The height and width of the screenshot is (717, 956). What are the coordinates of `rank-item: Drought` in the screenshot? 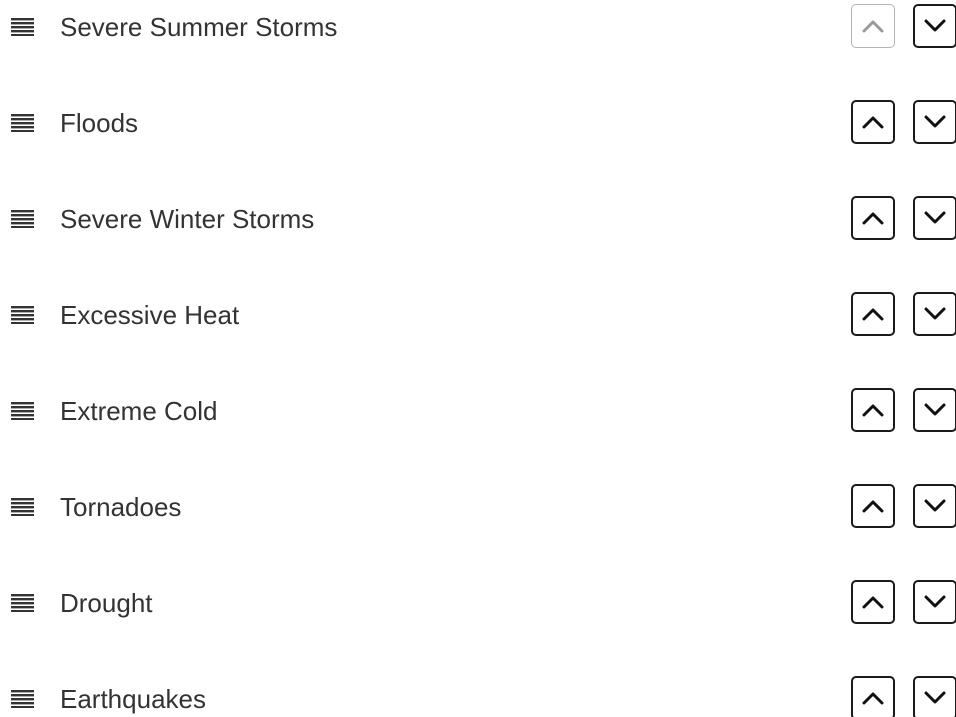 It's located at (478, 603).